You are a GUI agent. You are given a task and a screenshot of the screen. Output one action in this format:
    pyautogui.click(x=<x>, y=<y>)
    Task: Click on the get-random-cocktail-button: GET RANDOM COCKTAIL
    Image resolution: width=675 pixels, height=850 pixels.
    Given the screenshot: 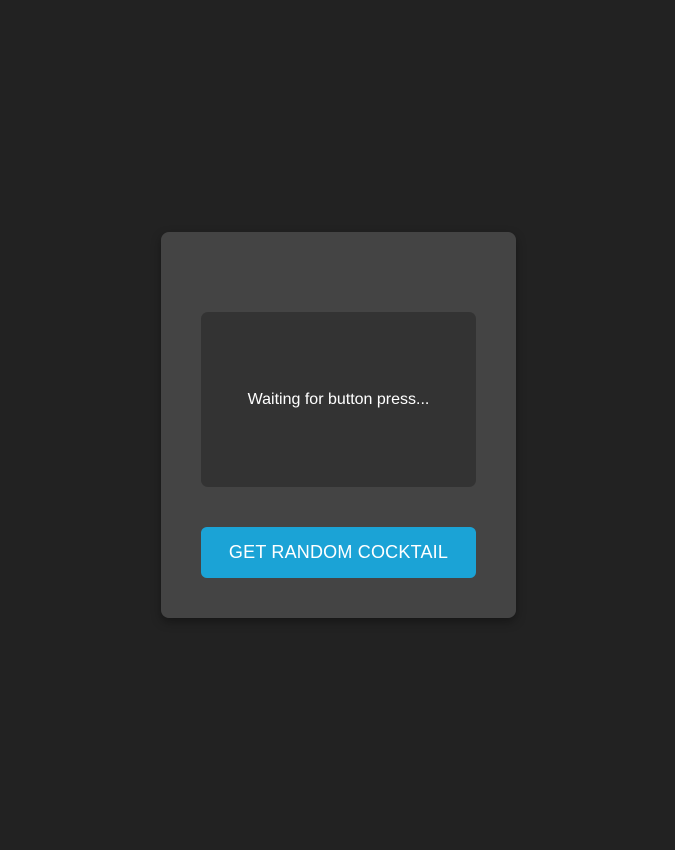 What is the action you would take?
    pyautogui.click(x=338, y=552)
    